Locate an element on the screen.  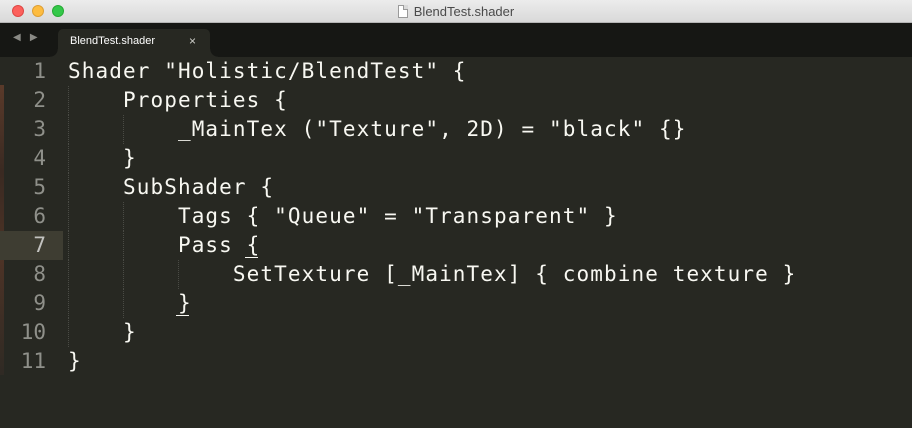
code-line: 6 Tags { "Queue" = "Transparent" } is located at coordinates (456, 216).